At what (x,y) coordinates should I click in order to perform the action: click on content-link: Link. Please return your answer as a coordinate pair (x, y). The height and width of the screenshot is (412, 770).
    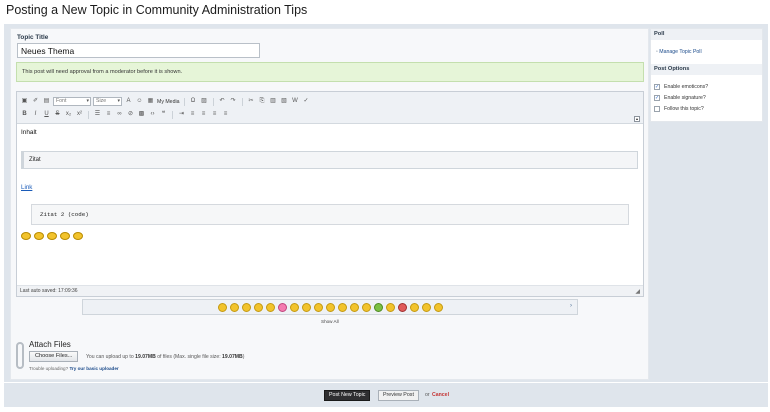
    Looking at the image, I should click on (26, 187).